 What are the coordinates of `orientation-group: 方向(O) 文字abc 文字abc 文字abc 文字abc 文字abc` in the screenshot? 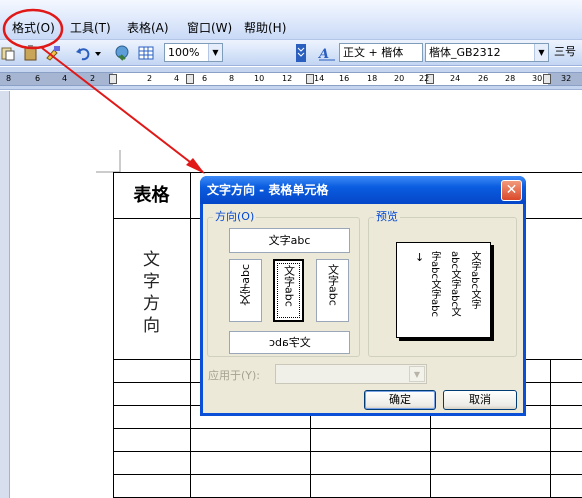 It's located at (283, 283).